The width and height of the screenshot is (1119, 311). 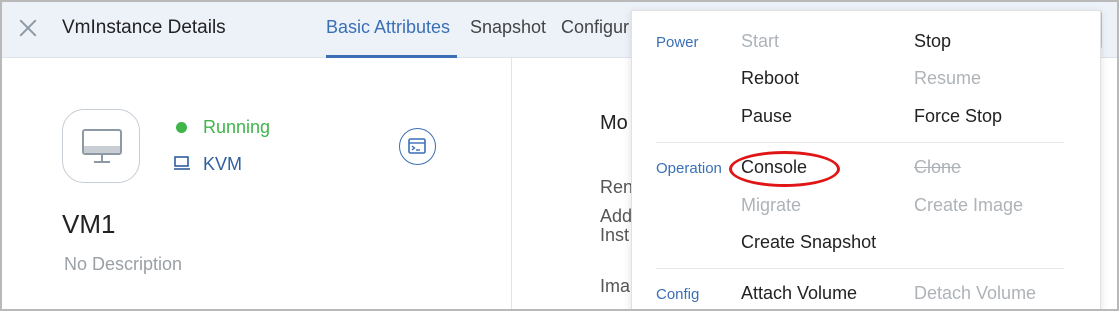 What do you see at coordinates (614, 123) in the screenshot?
I see `right-panel-heading: Mo` at bounding box center [614, 123].